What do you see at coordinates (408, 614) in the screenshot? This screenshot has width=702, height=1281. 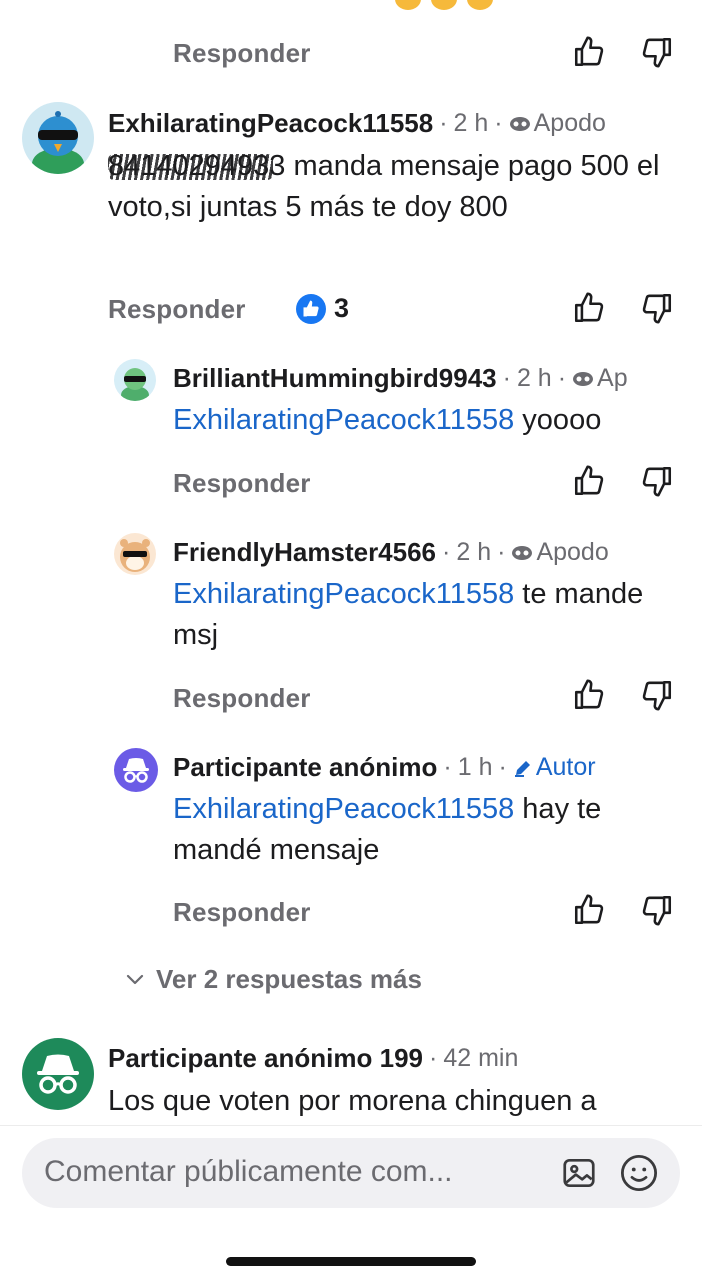 I see `comment-body: ExhilaratingPeacock11558 te mande msj` at bounding box center [408, 614].